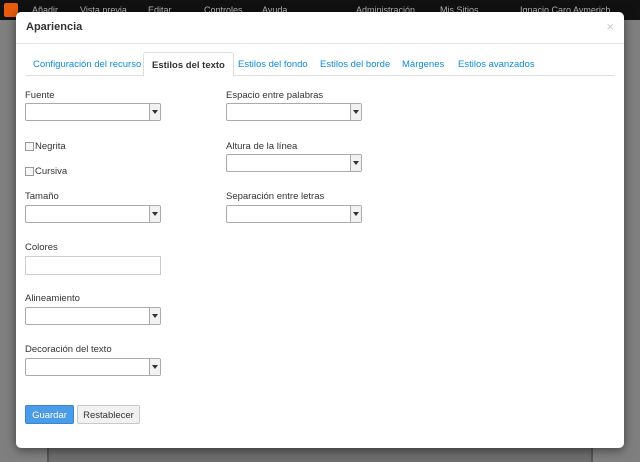  What do you see at coordinates (320, 28) in the screenshot?
I see `dialog-header: Apariencia ×` at bounding box center [320, 28].